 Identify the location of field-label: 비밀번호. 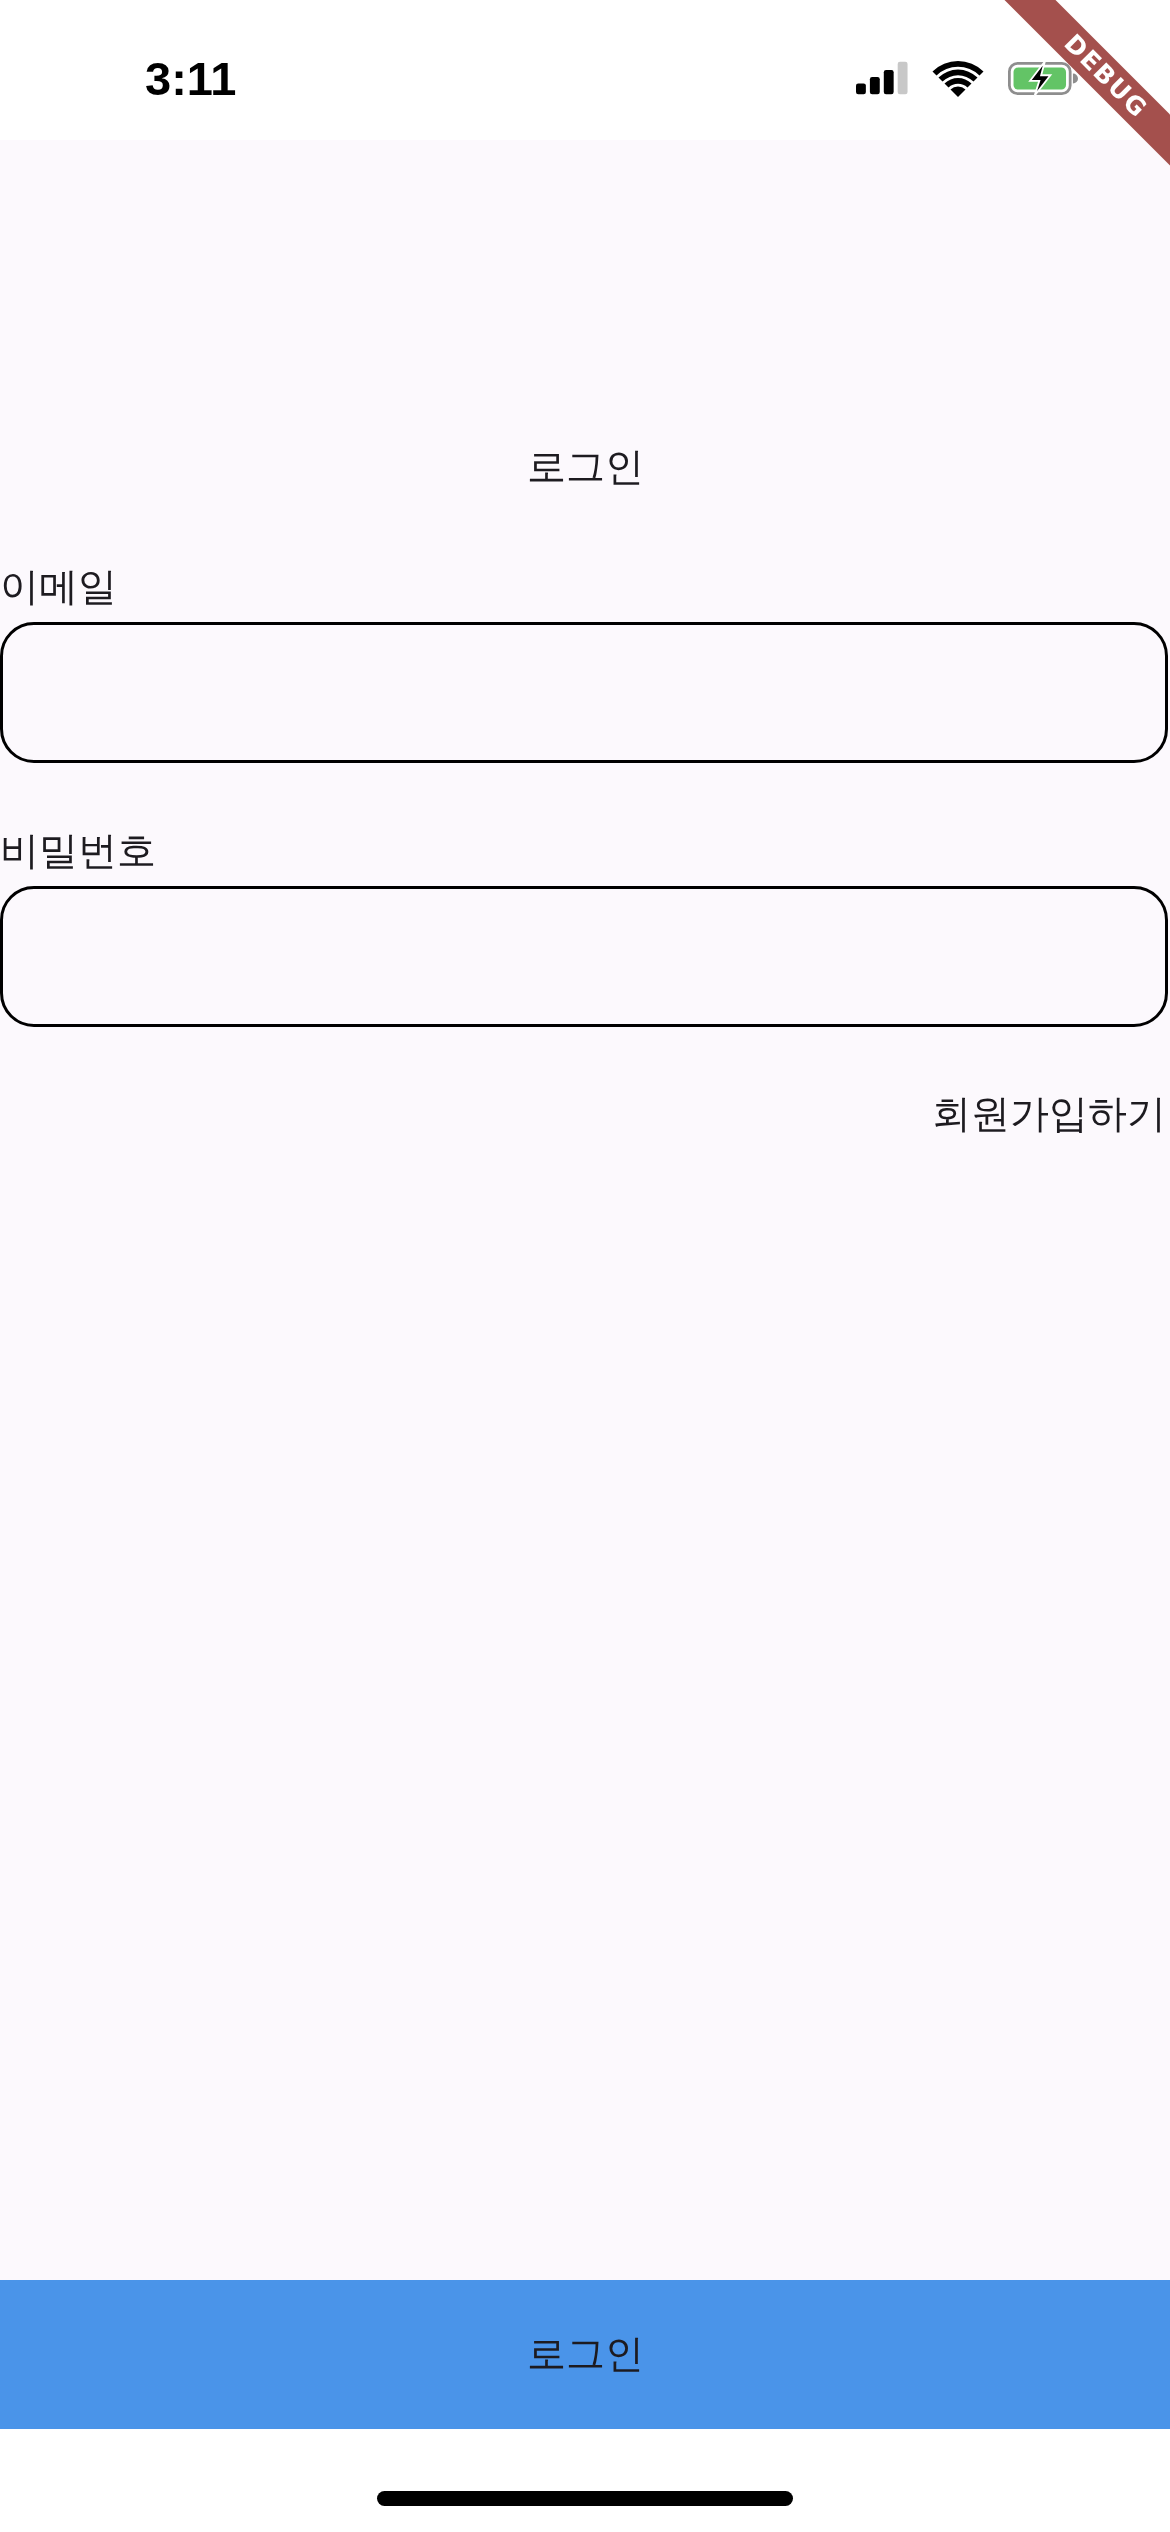
(78, 851).